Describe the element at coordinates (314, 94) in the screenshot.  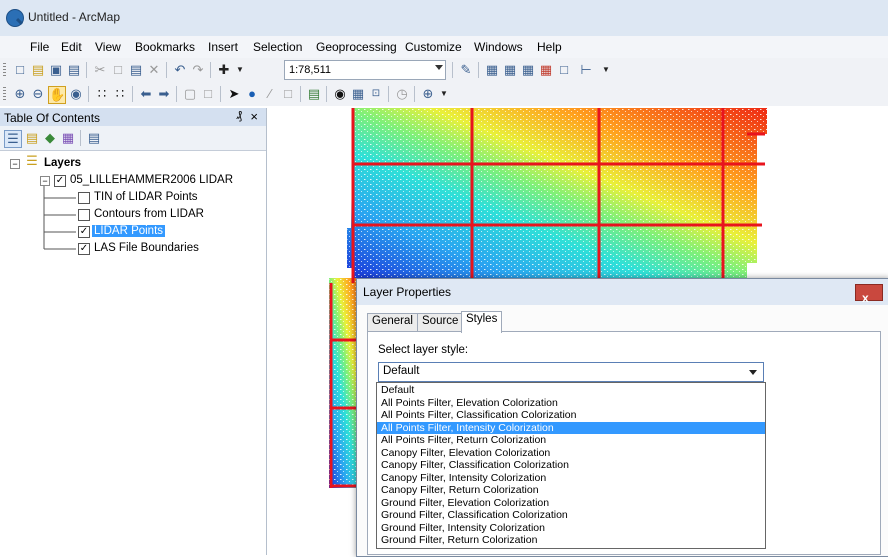
I see `measure-icon: ▤` at that location.